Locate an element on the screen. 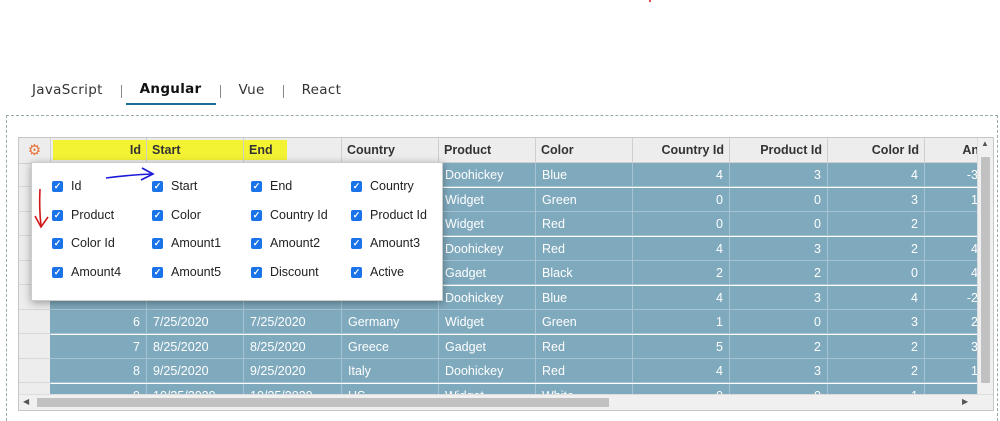  horizontal-scrollbar: ◀ ▶ is located at coordinates (506, 402).